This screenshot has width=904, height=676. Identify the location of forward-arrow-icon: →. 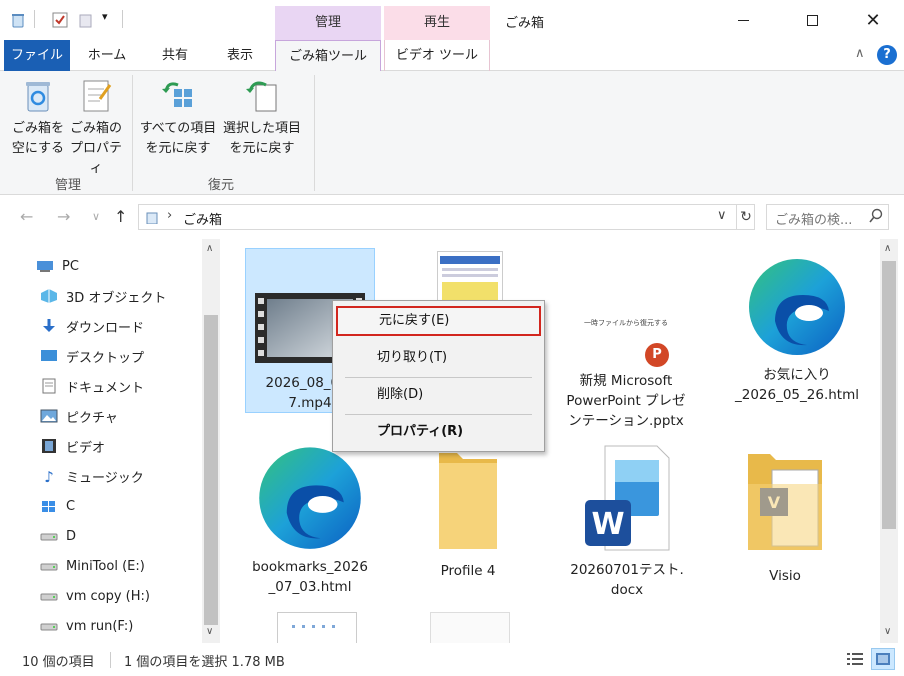
(63, 216).